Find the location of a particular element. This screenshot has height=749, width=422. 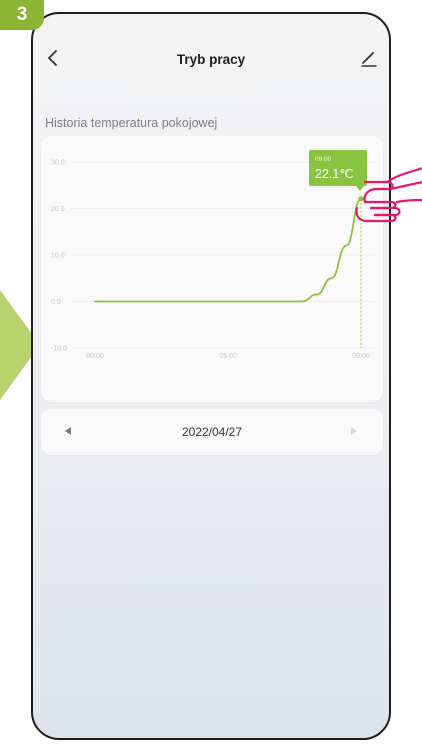

triangle-right-icon is located at coordinates (354, 431).